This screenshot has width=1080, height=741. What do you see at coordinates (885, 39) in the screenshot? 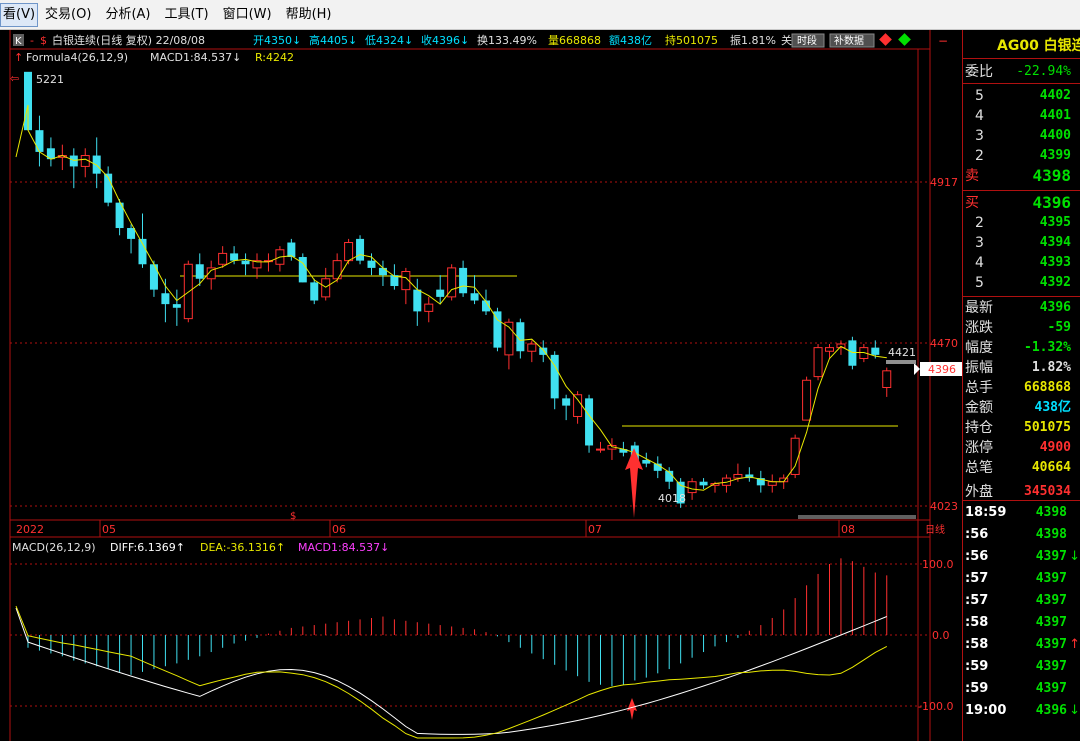
I see `red-diamond-icon` at bounding box center [885, 39].